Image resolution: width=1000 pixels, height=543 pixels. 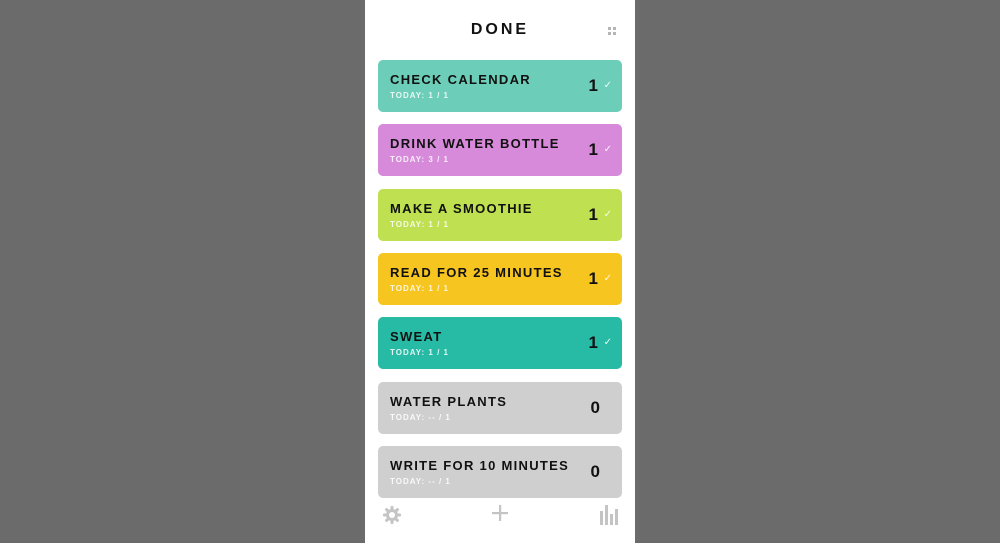 What do you see at coordinates (460, 79) in the screenshot?
I see `habit-name: CHECK CALENDAR` at bounding box center [460, 79].